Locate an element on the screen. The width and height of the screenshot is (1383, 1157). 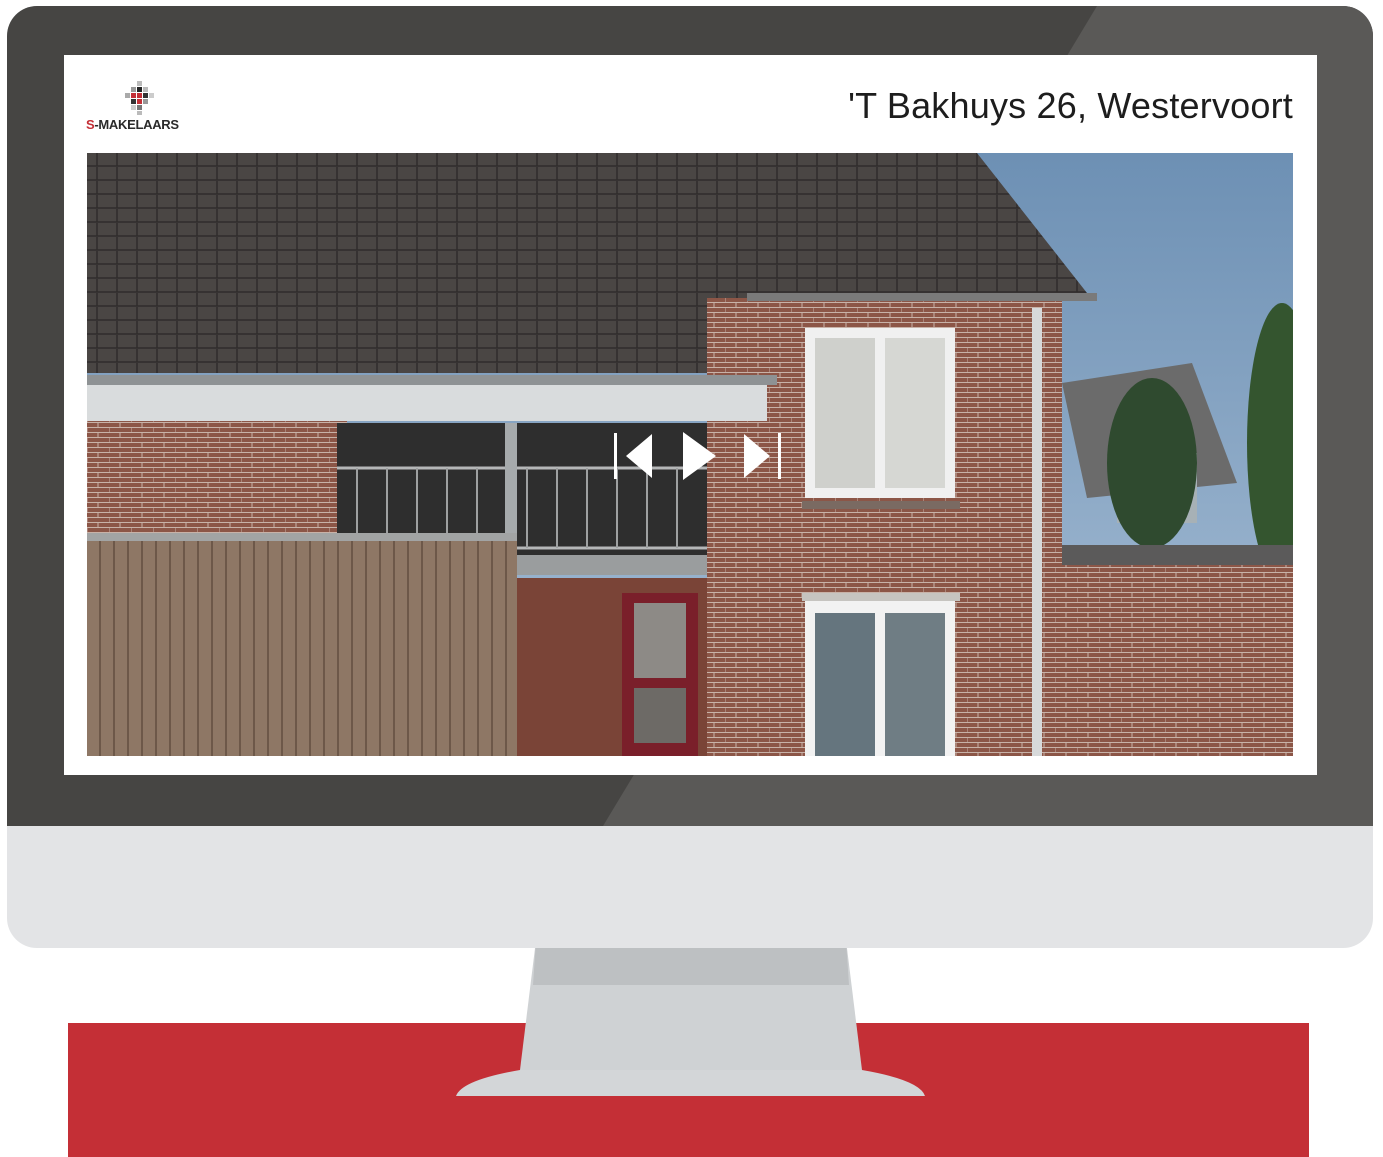
logo-suffix: -MAKELAARS is located at coordinates (136, 124).